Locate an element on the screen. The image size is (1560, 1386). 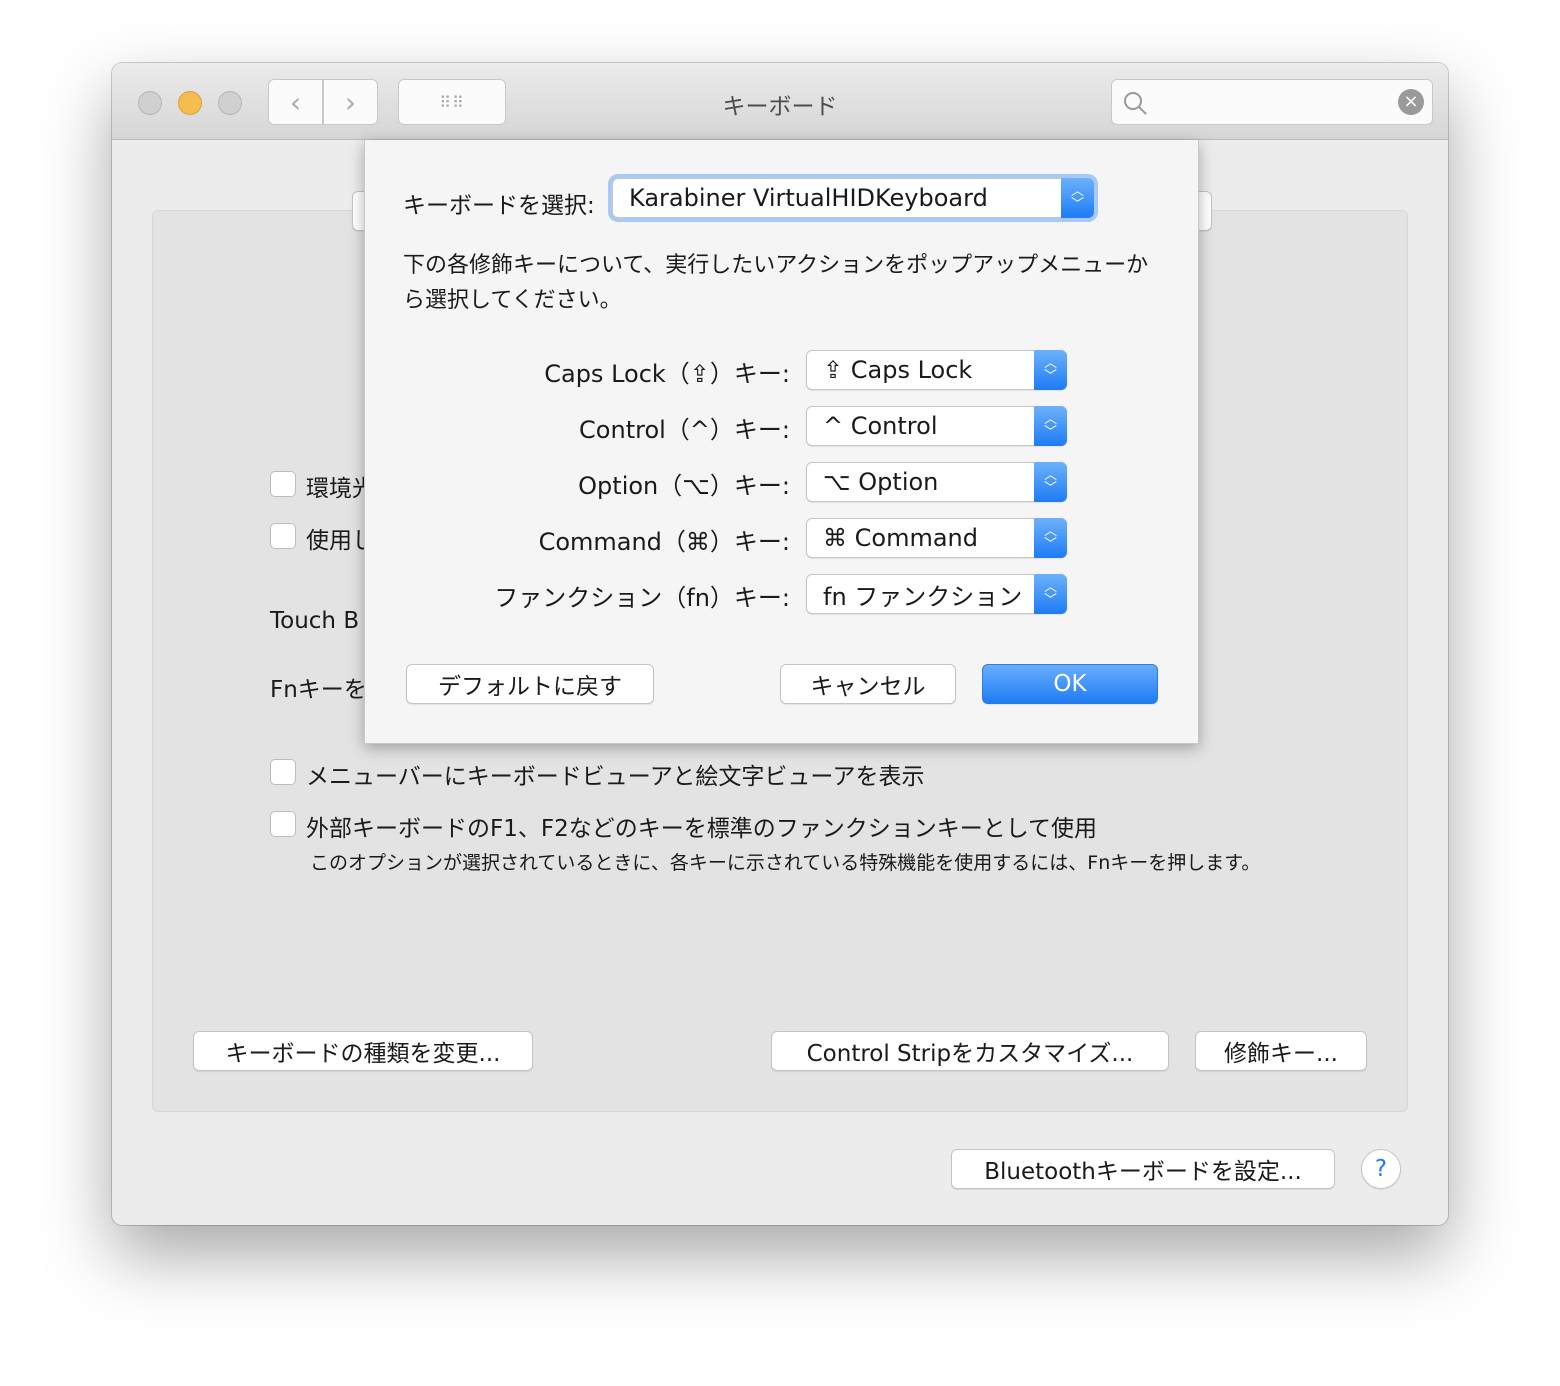
modifier-action-value: fn ファンクション is located at coordinates (923, 596).